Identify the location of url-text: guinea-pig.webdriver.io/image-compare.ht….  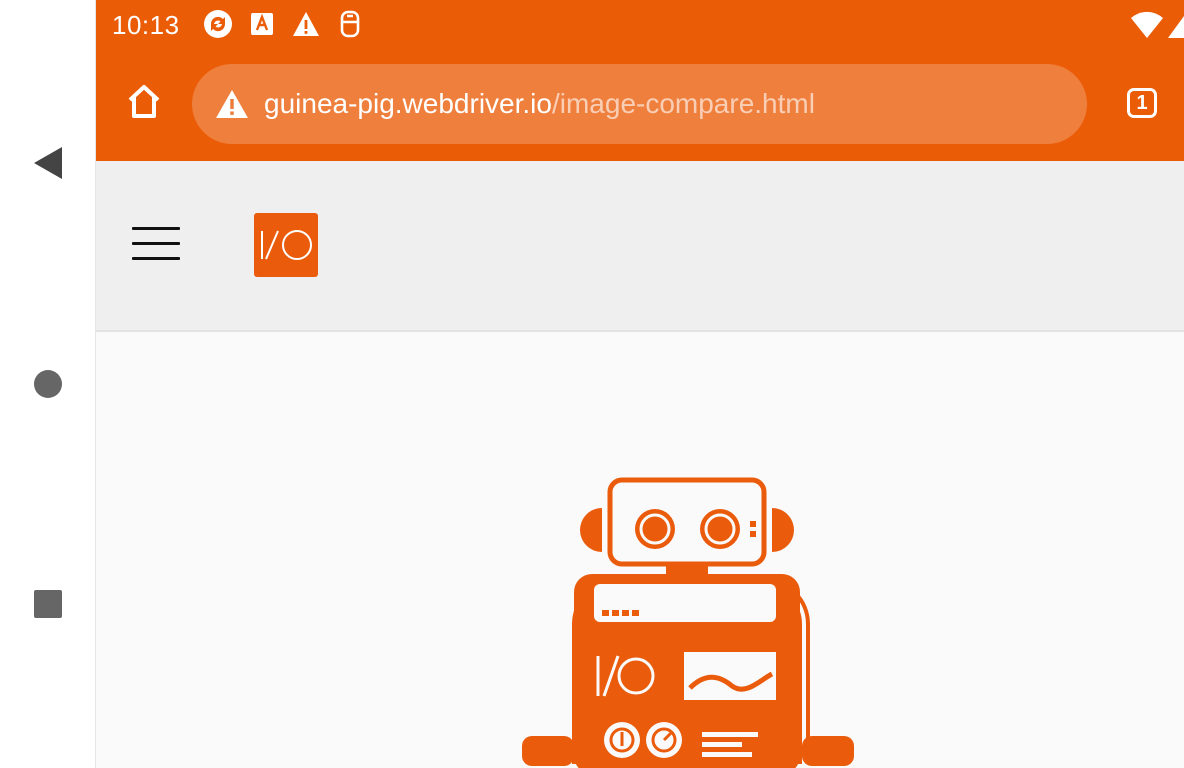
(539, 104).